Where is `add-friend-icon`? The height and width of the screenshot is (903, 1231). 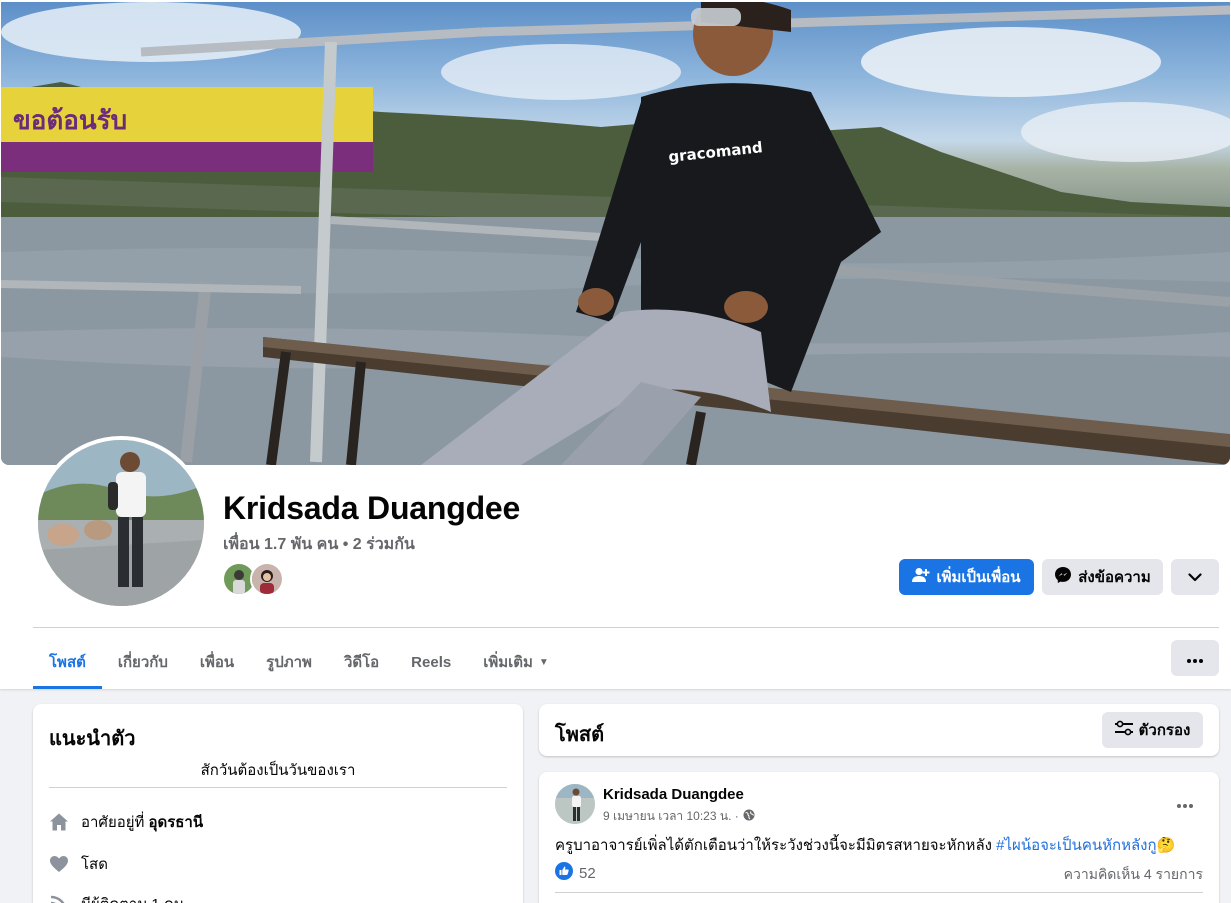
add-friend-icon is located at coordinates (921, 577).